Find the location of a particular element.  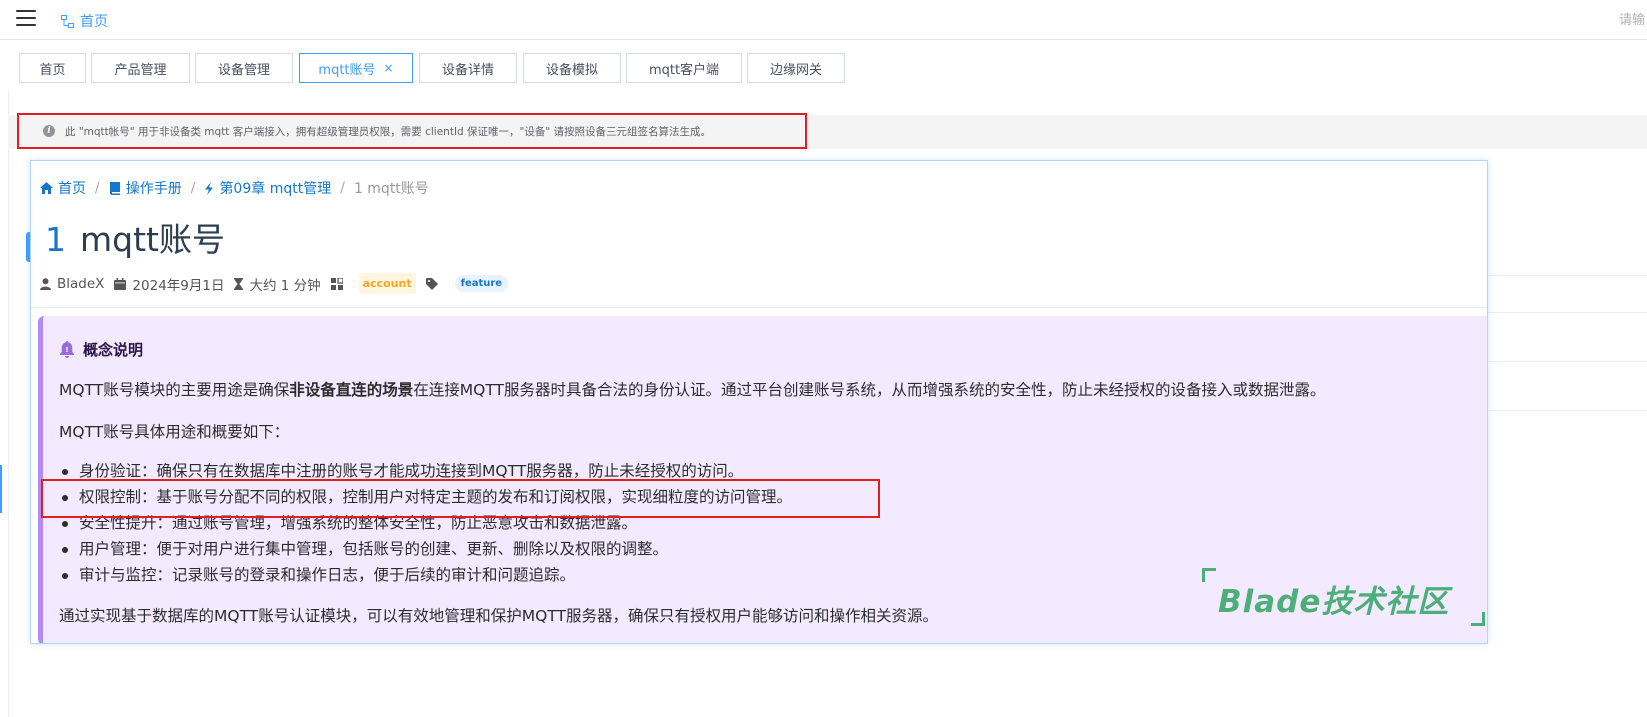

bolt-icon is located at coordinates (209, 188).